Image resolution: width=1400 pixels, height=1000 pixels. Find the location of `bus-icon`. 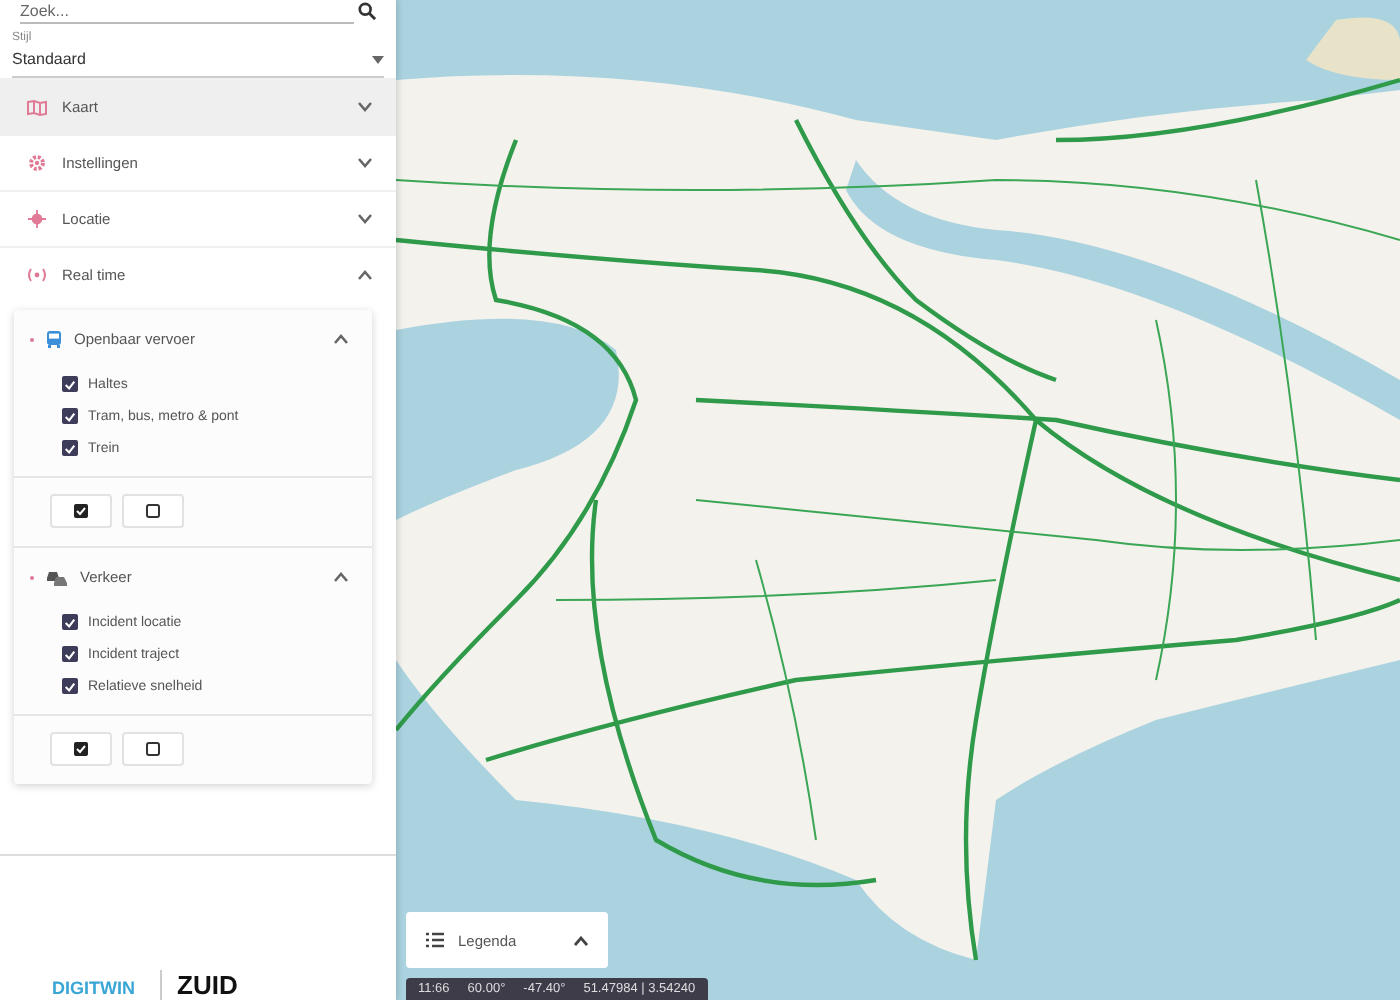

bus-icon is located at coordinates (54, 339).